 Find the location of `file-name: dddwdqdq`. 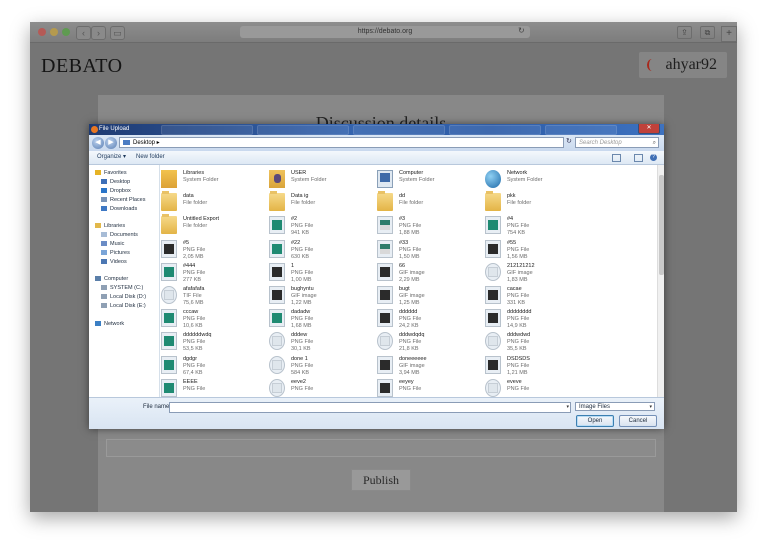

file-name: dddwdqdq is located at coordinates (412, 335).